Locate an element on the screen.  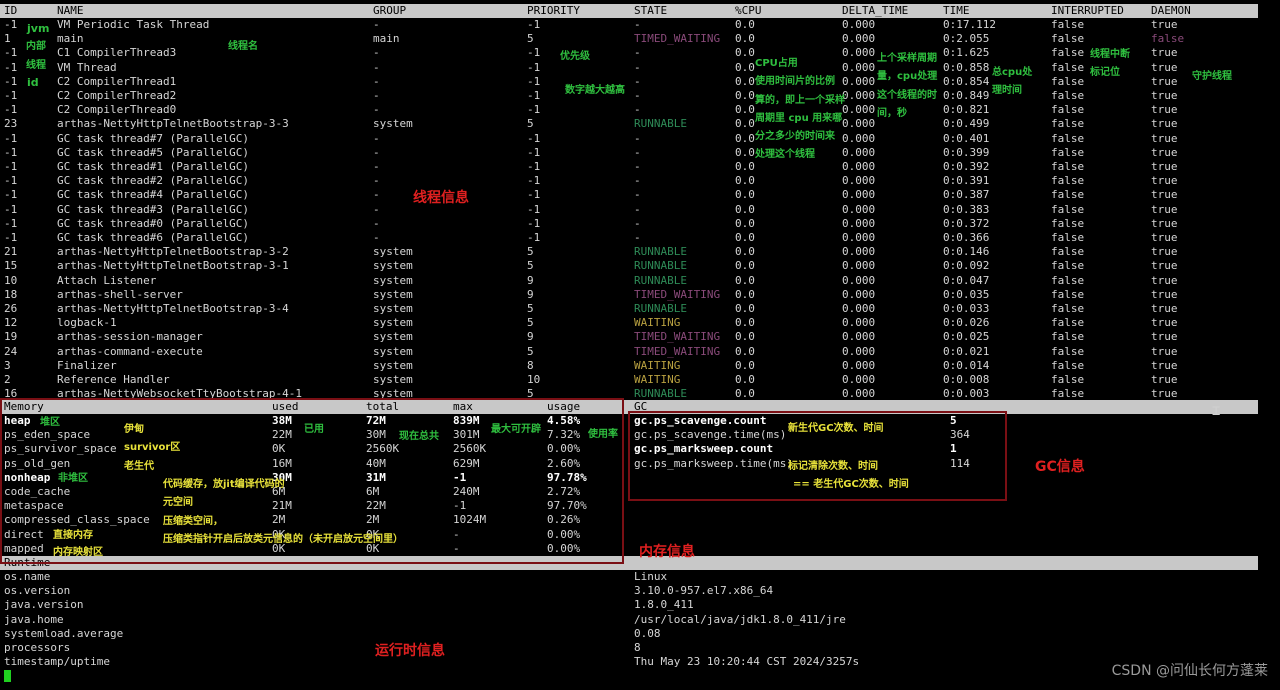
thread-cell-name: GC task thread#4 (ParallelGC) is located at coordinates (153, 195).